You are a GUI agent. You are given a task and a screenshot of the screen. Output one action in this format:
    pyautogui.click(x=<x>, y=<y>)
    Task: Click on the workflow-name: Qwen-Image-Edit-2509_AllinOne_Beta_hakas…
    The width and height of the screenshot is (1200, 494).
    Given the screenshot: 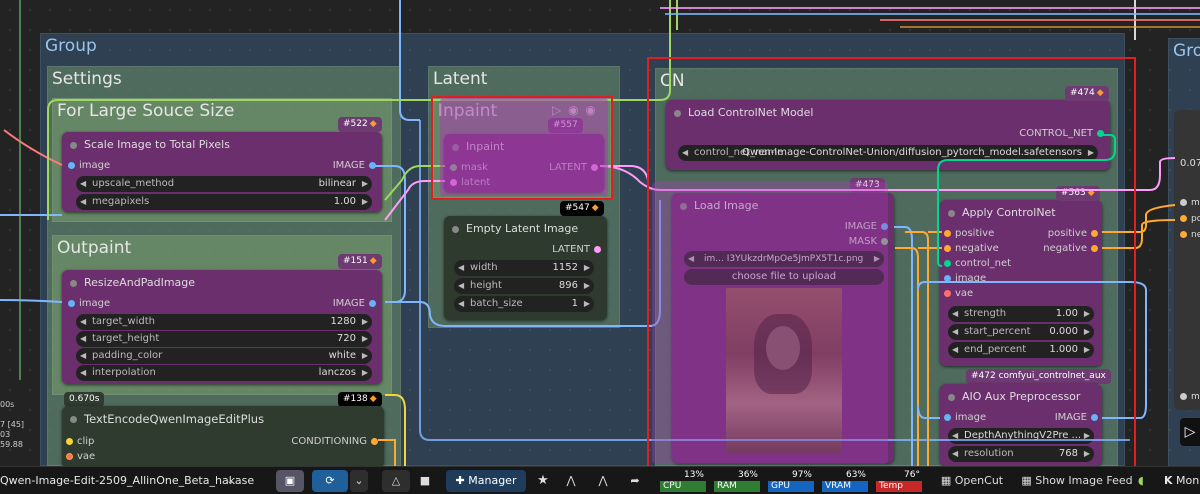 What is the action you would take?
    pyautogui.click(x=127, y=481)
    